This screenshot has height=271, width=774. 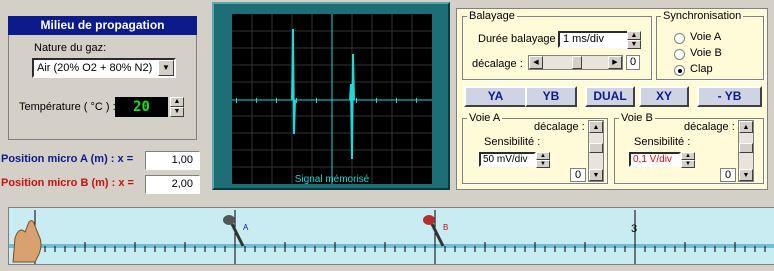 I want to click on ruler-band, so click(x=391, y=246).